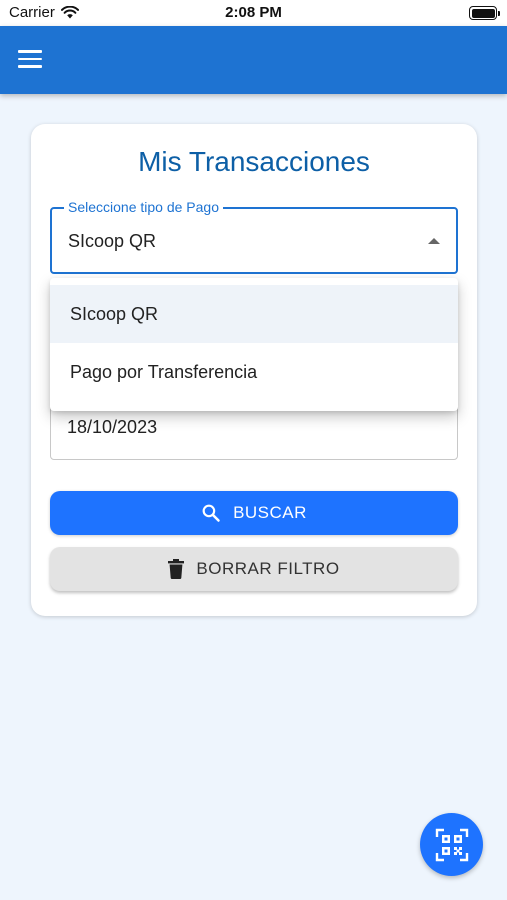 Image resolution: width=507 pixels, height=900 pixels. What do you see at coordinates (176, 569) in the screenshot?
I see `trash-icon` at bounding box center [176, 569].